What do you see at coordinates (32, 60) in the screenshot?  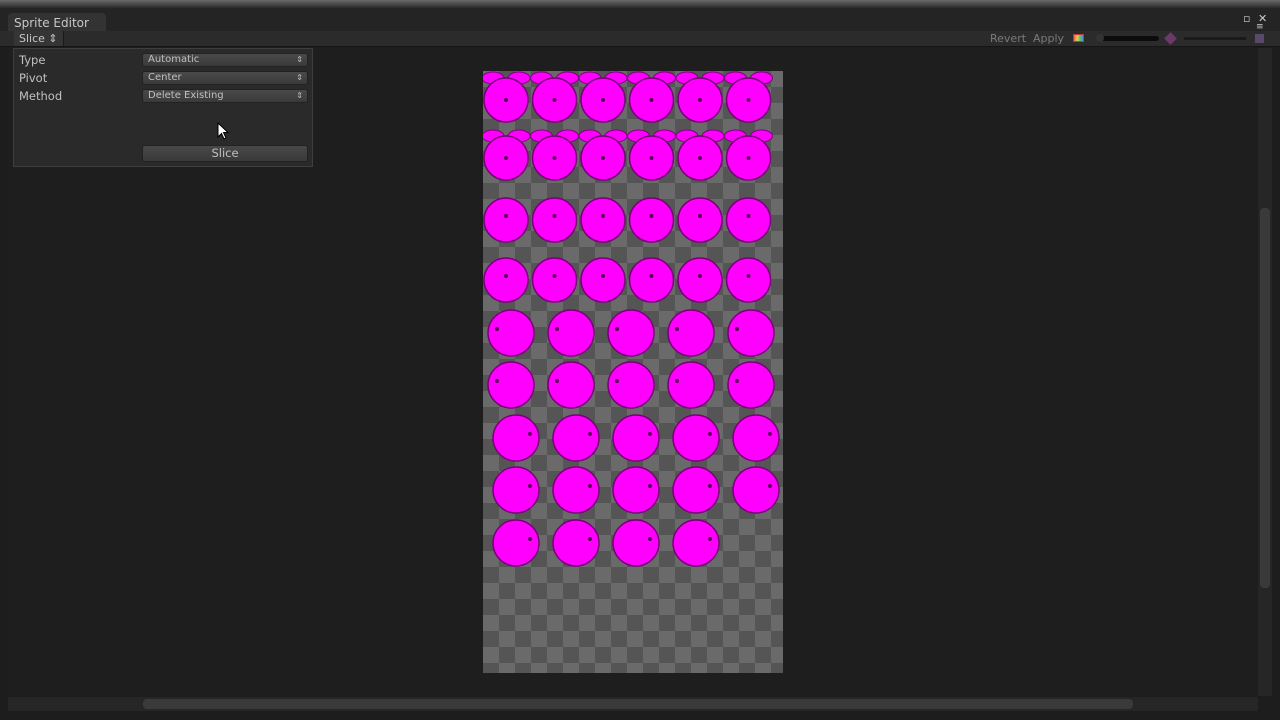 I see `type-label: Type` at bounding box center [32, 60].